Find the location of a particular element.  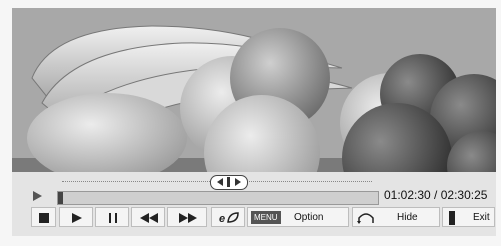

seek-handle is located at coordinates (229, 182).